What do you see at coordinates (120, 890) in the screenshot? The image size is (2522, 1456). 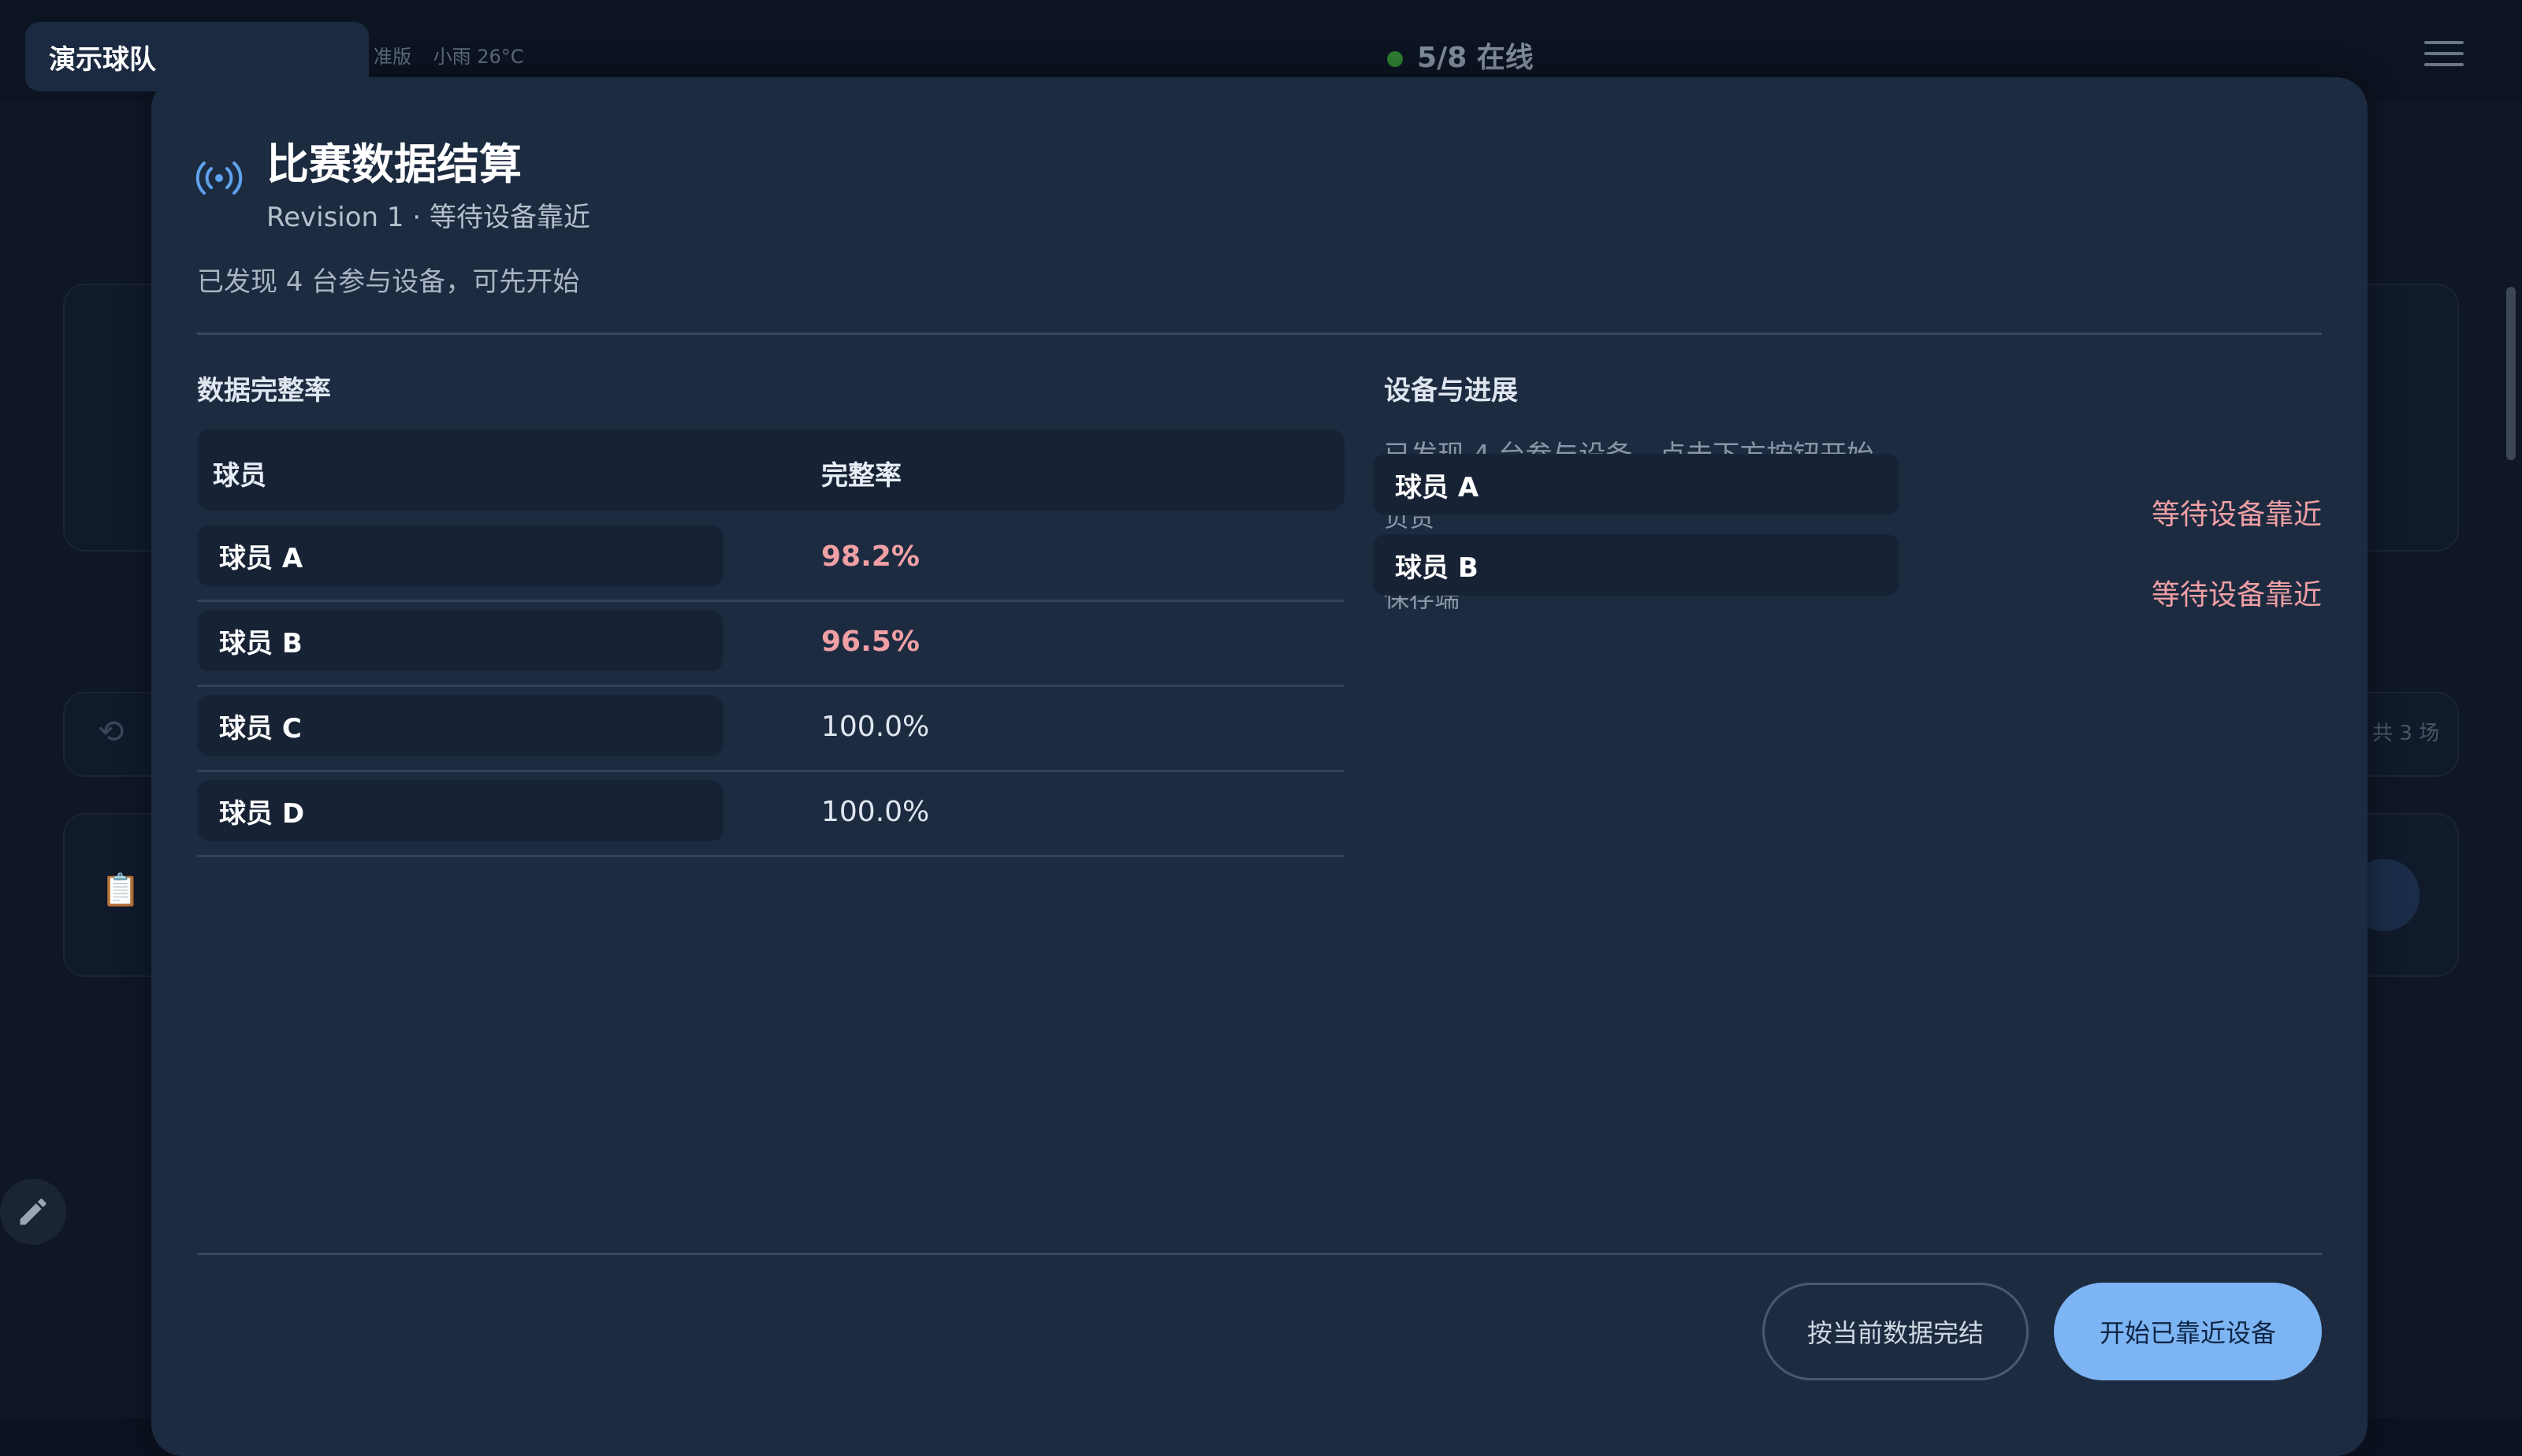 I see `clipboard-clock-icon: 📋` at bounding box center [120, 890].